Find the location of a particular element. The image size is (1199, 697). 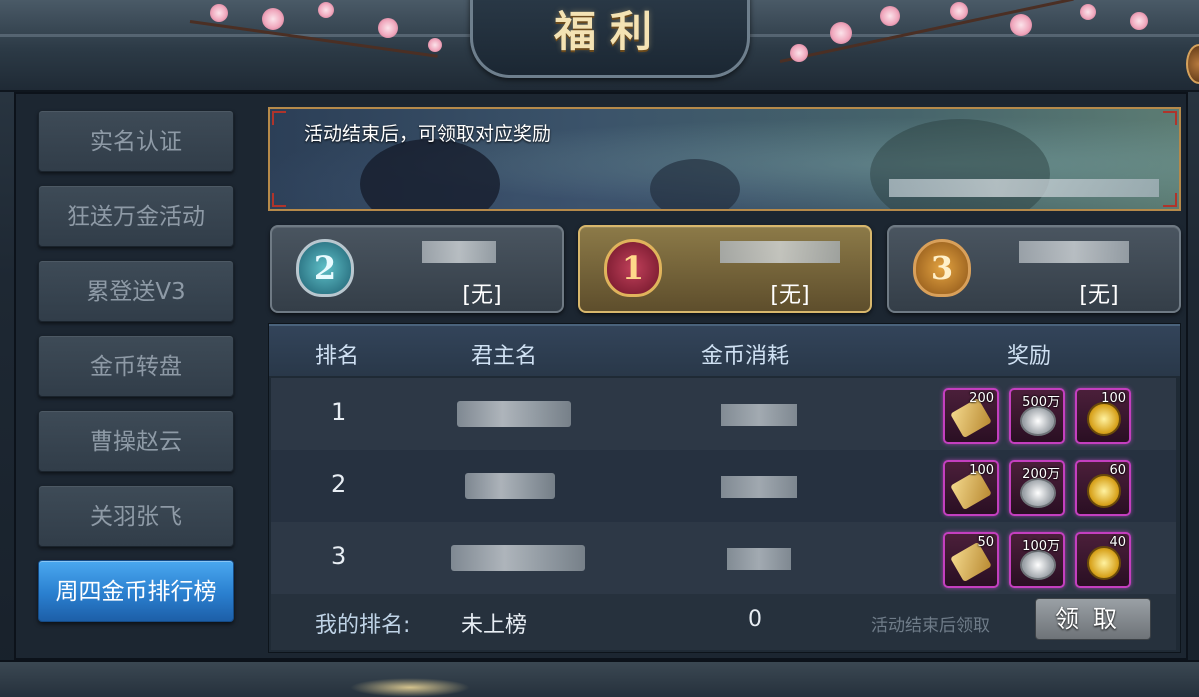

podium-card-1: 1 [无] is located at coordinates (725, 269).